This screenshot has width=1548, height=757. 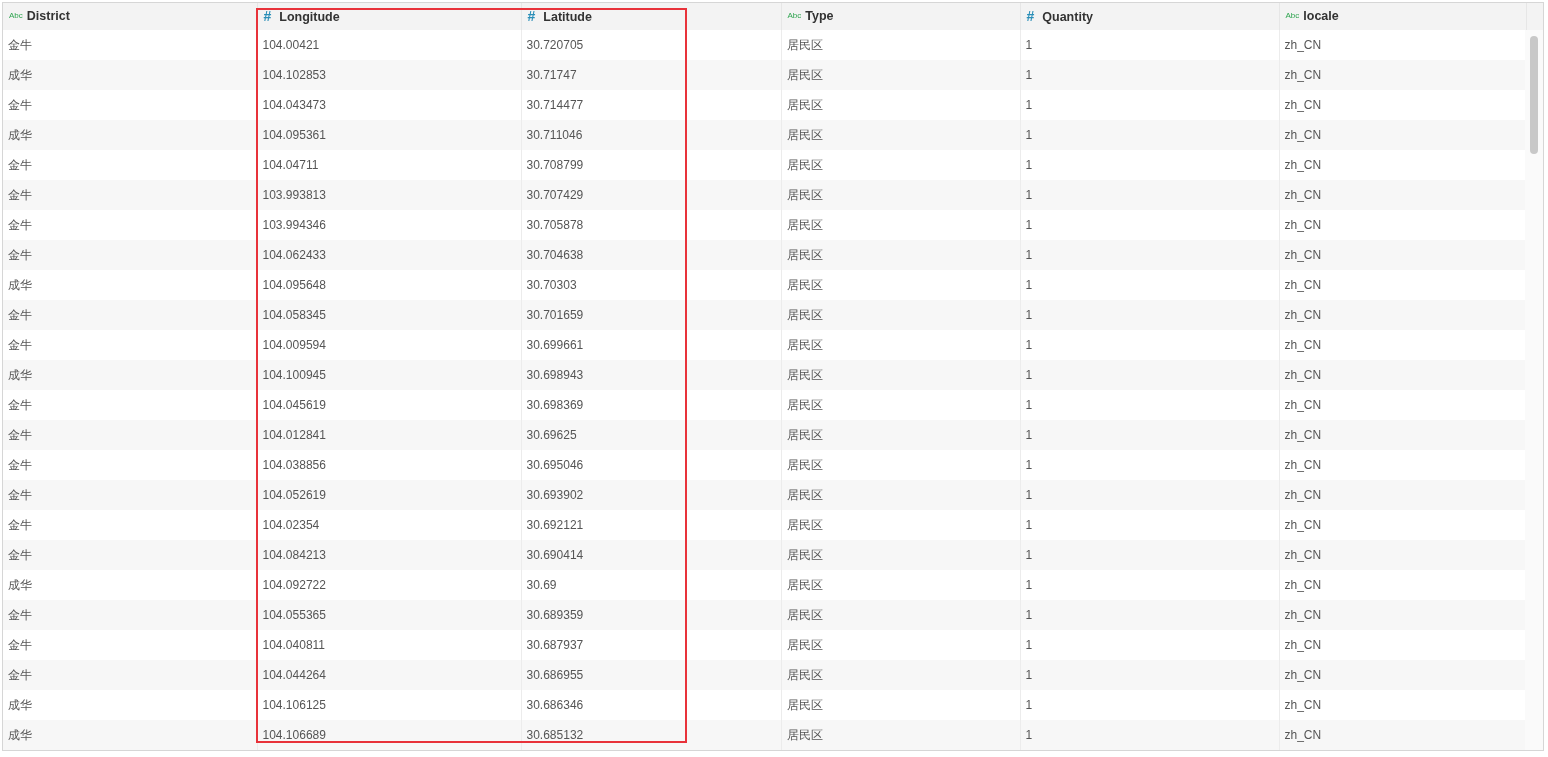 What do you see at coordinates (389, 135) in the screenshot?
I see `table-cell: 104.095361` at bounding box center [389, 135].